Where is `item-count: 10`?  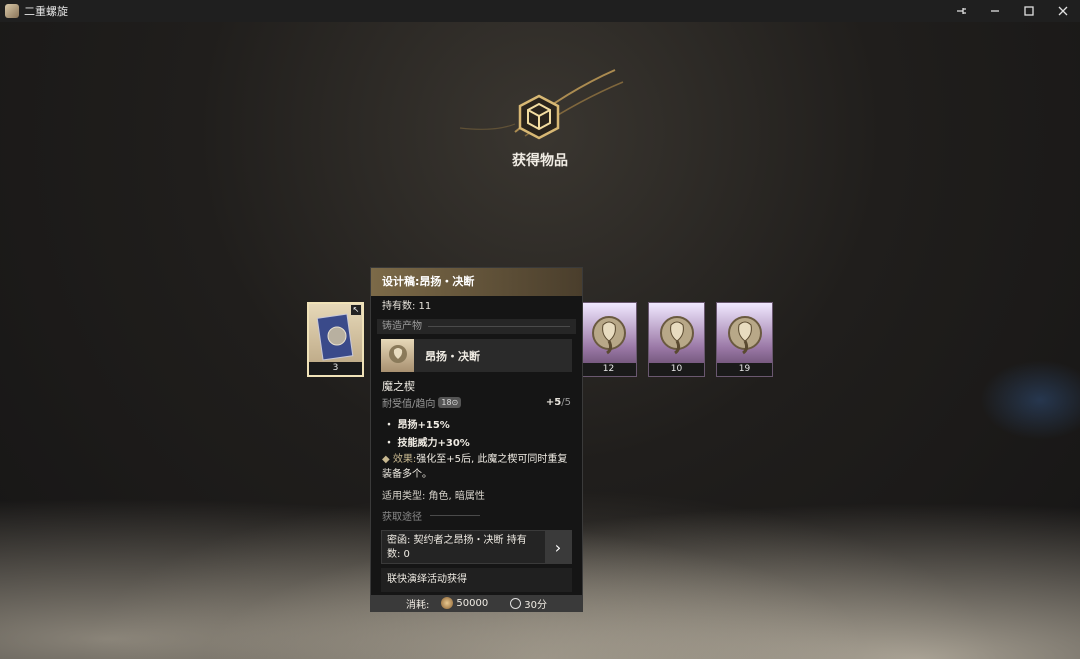 item-count: 10 is located at coordinates (676, 369).